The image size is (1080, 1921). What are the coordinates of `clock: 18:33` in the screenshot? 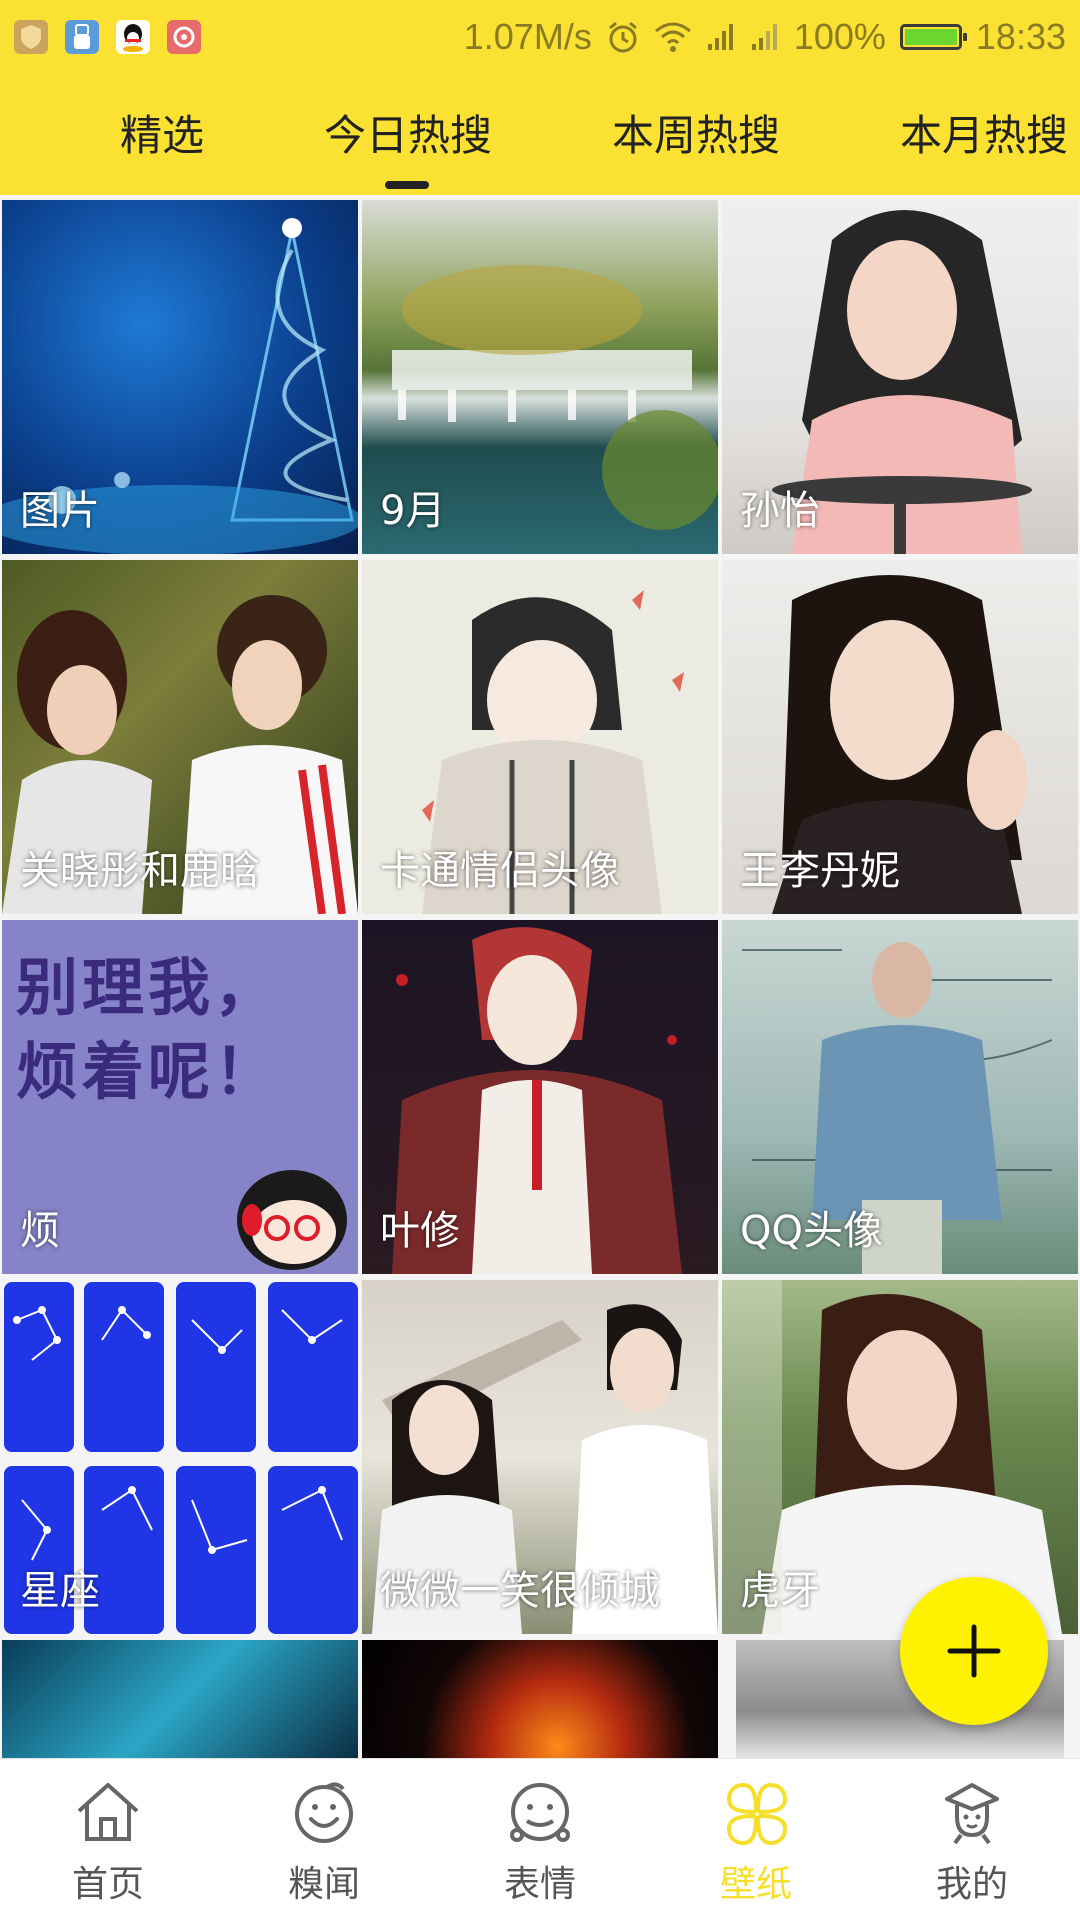 It's located at (1020, 36).